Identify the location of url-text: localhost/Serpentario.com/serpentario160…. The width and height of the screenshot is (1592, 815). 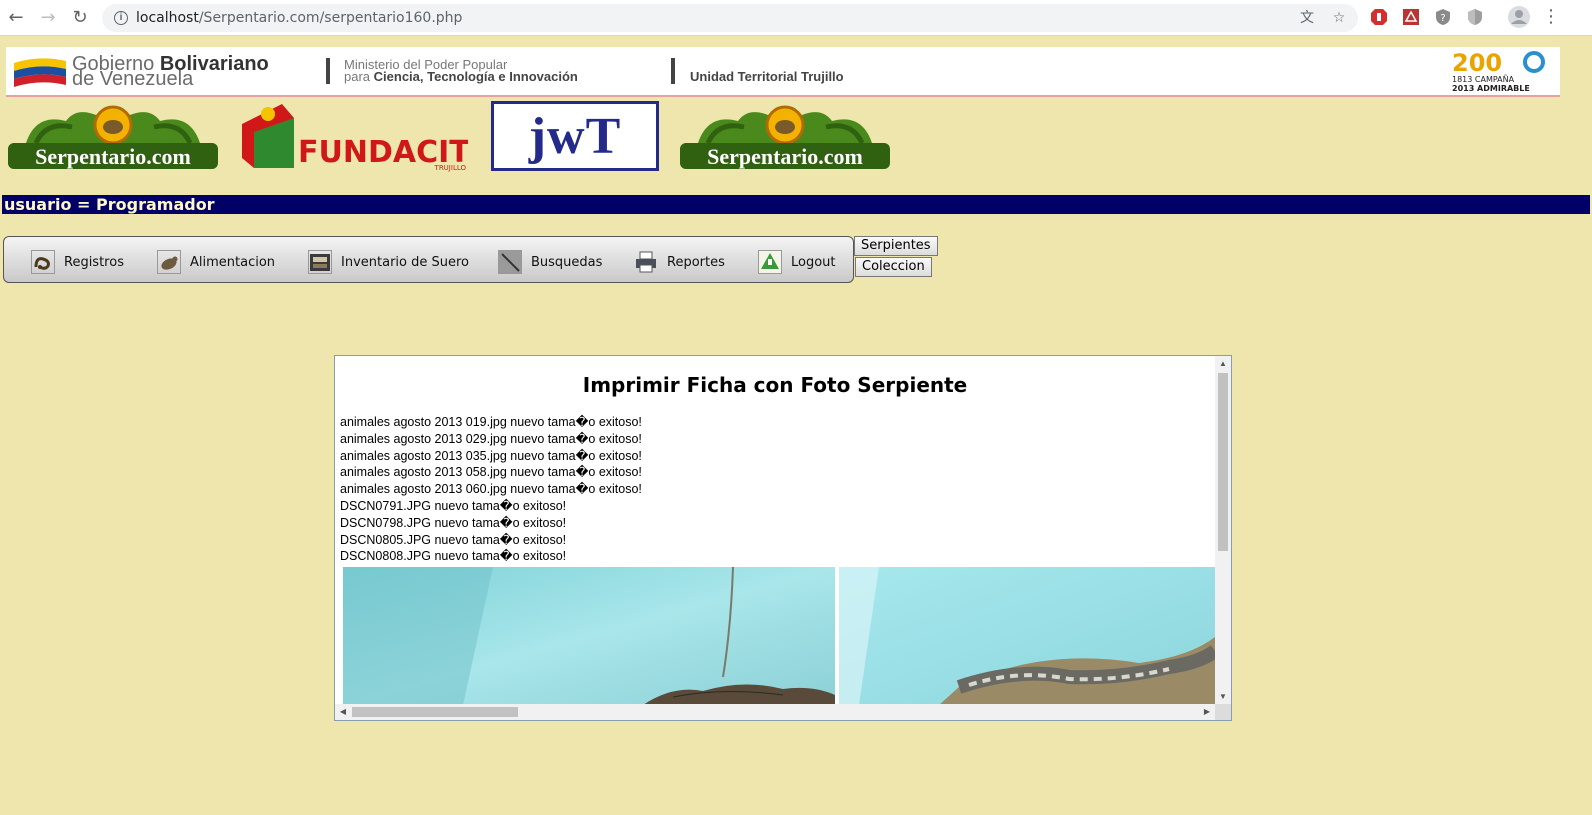
(299, 18).